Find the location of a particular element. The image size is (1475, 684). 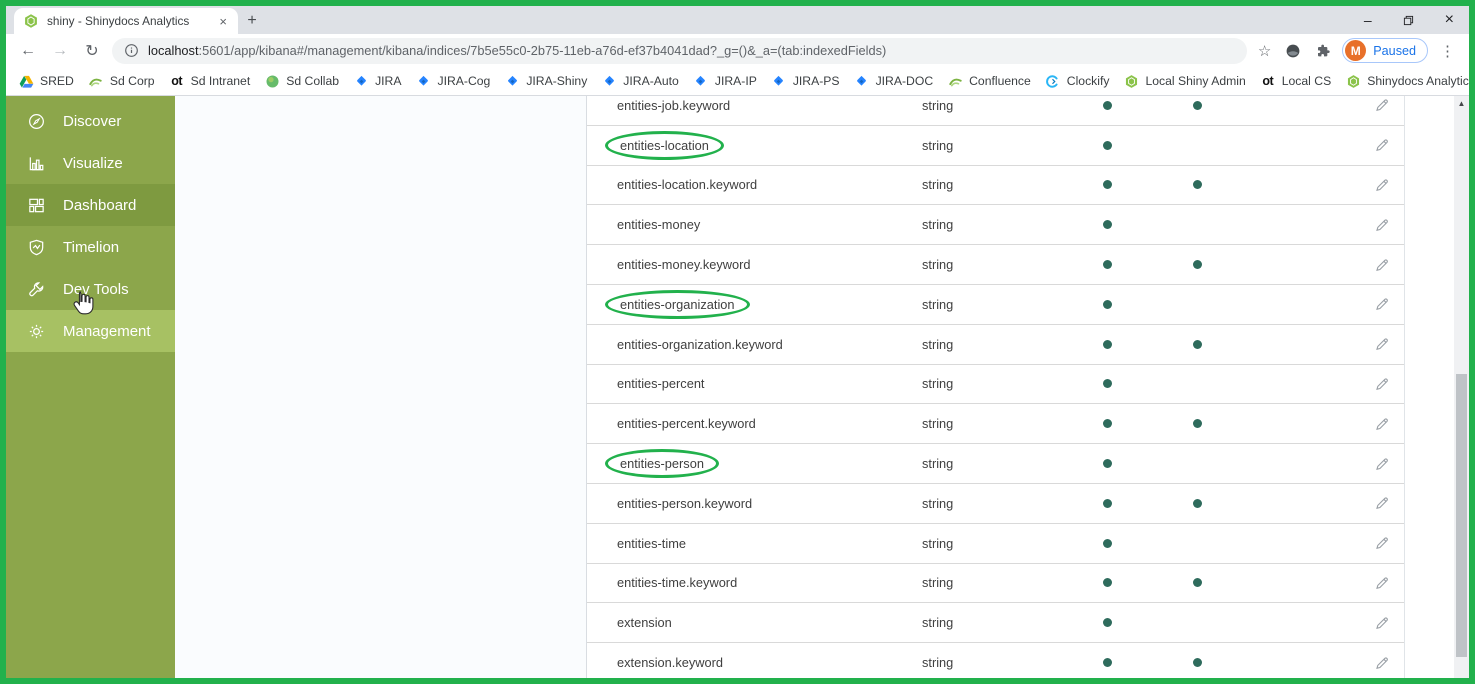

bookmark-item: JIRA is located at coordinates (377, 81).